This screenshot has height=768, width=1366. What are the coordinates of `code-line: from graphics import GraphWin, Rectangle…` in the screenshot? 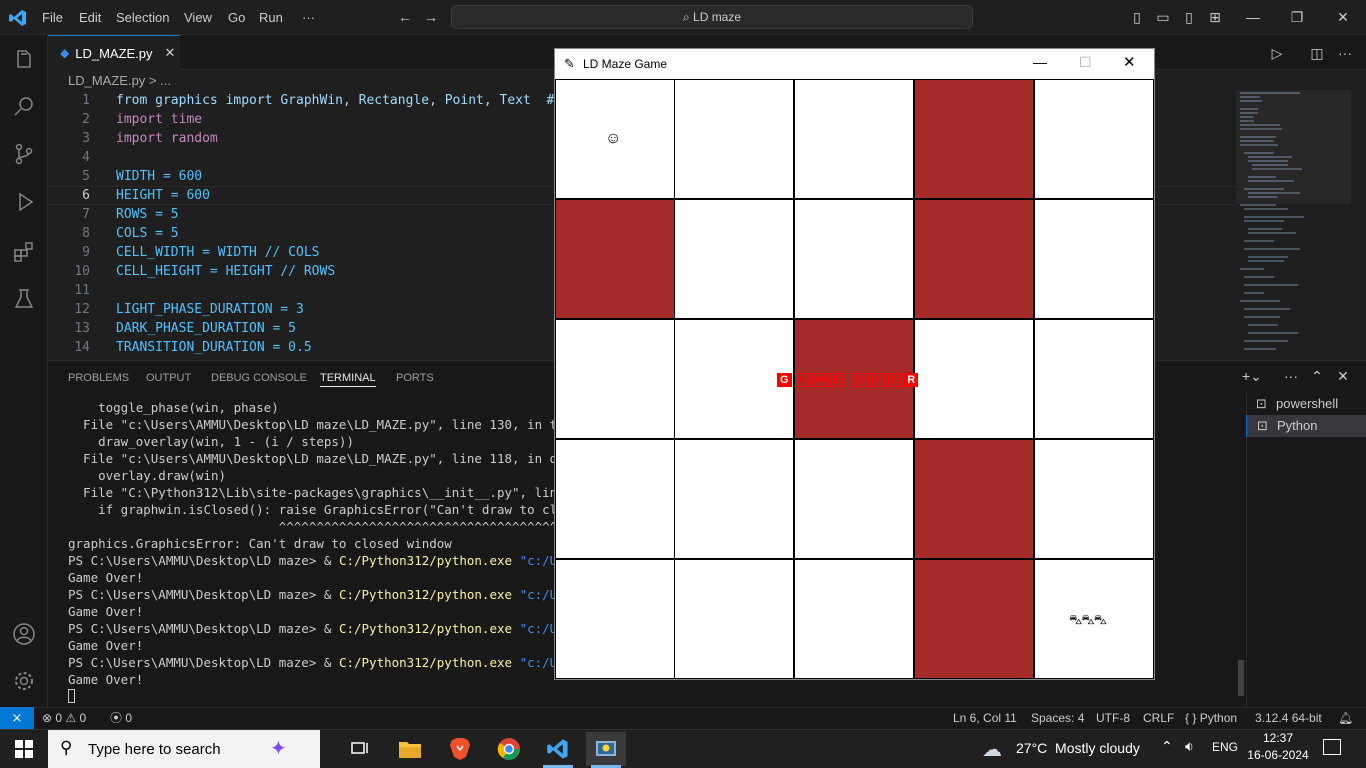 It's located at (335, 100).